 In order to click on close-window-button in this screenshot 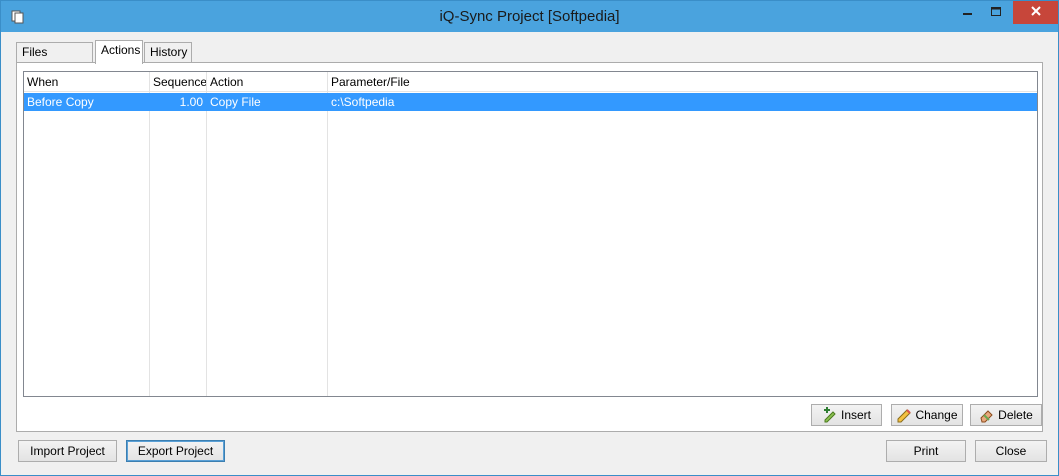, I will do `click(1035, 12)`.